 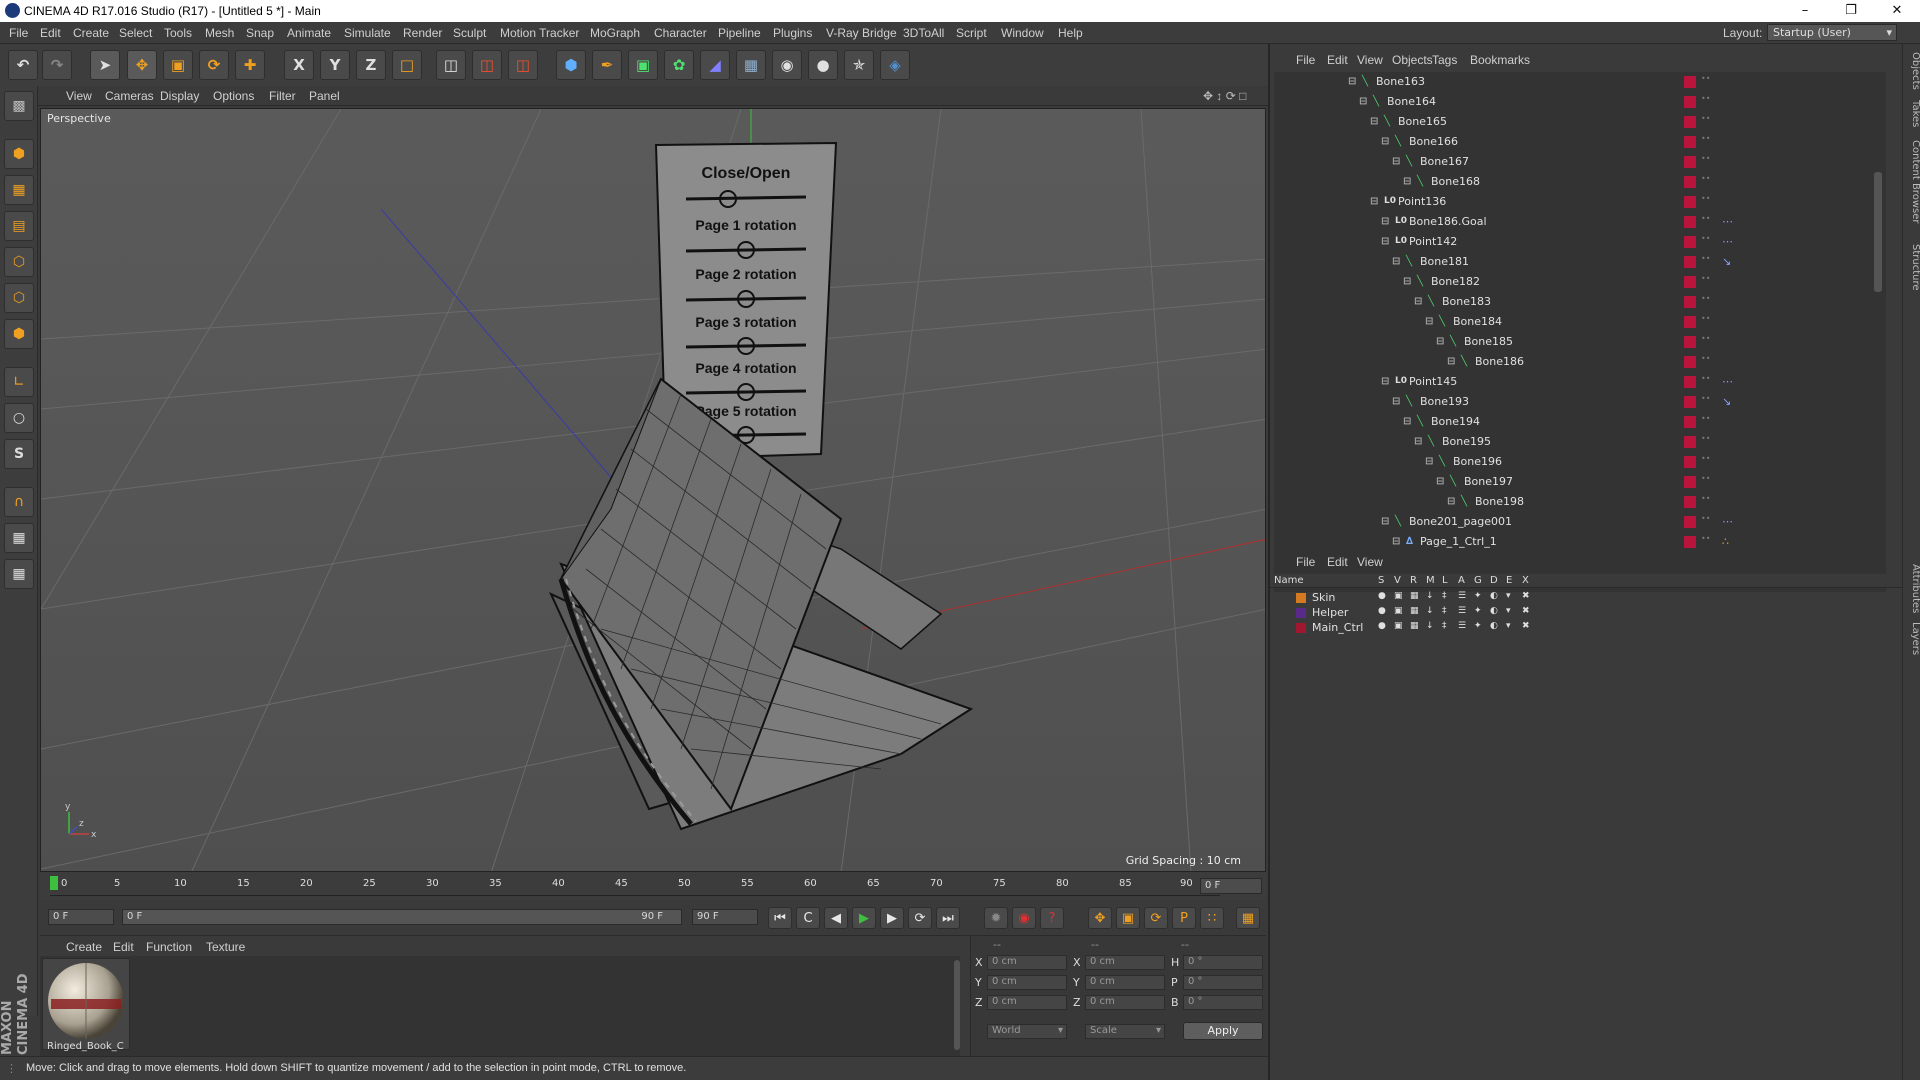 I want to click on preview-start-field: 0 F, so click(x=81, y=917).